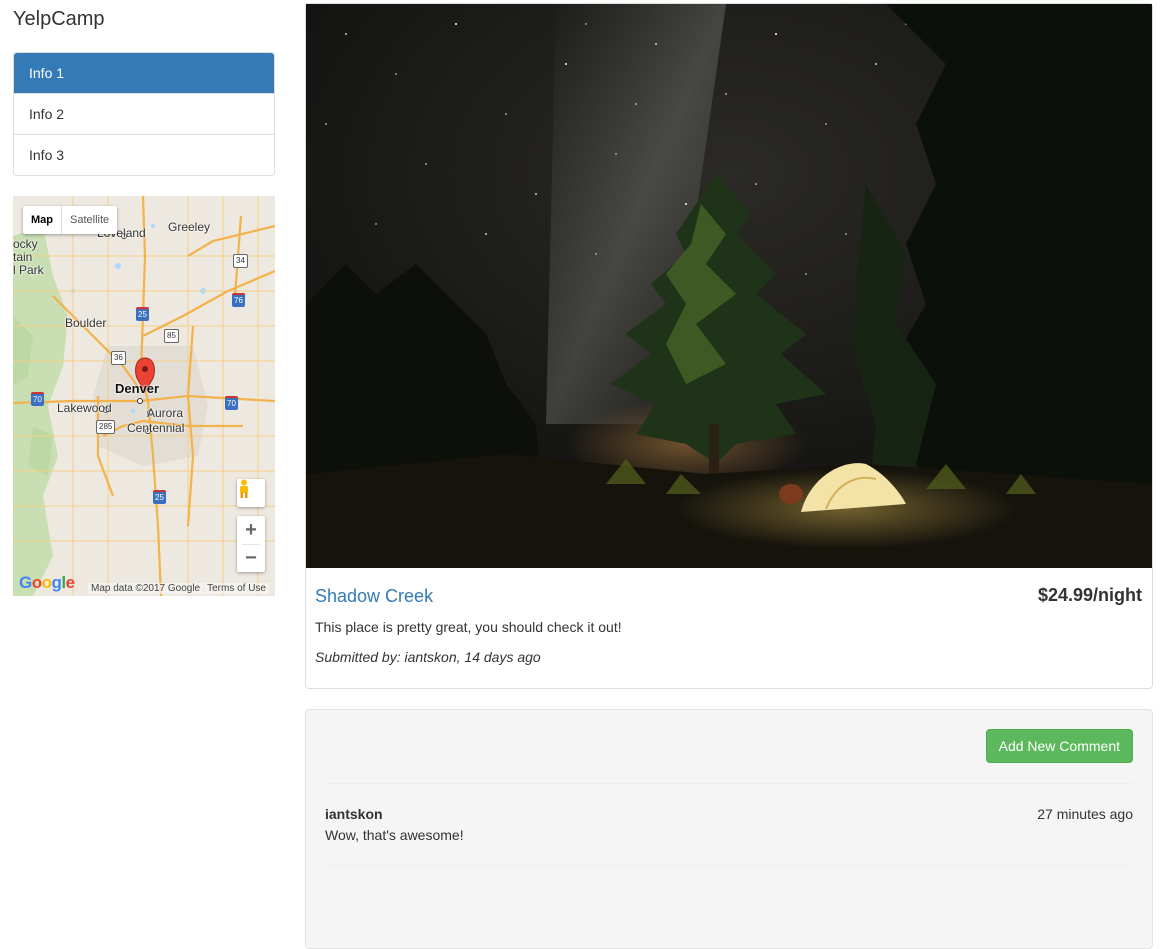  I want to click on info-item-3: Info 3, so click(144, 154).